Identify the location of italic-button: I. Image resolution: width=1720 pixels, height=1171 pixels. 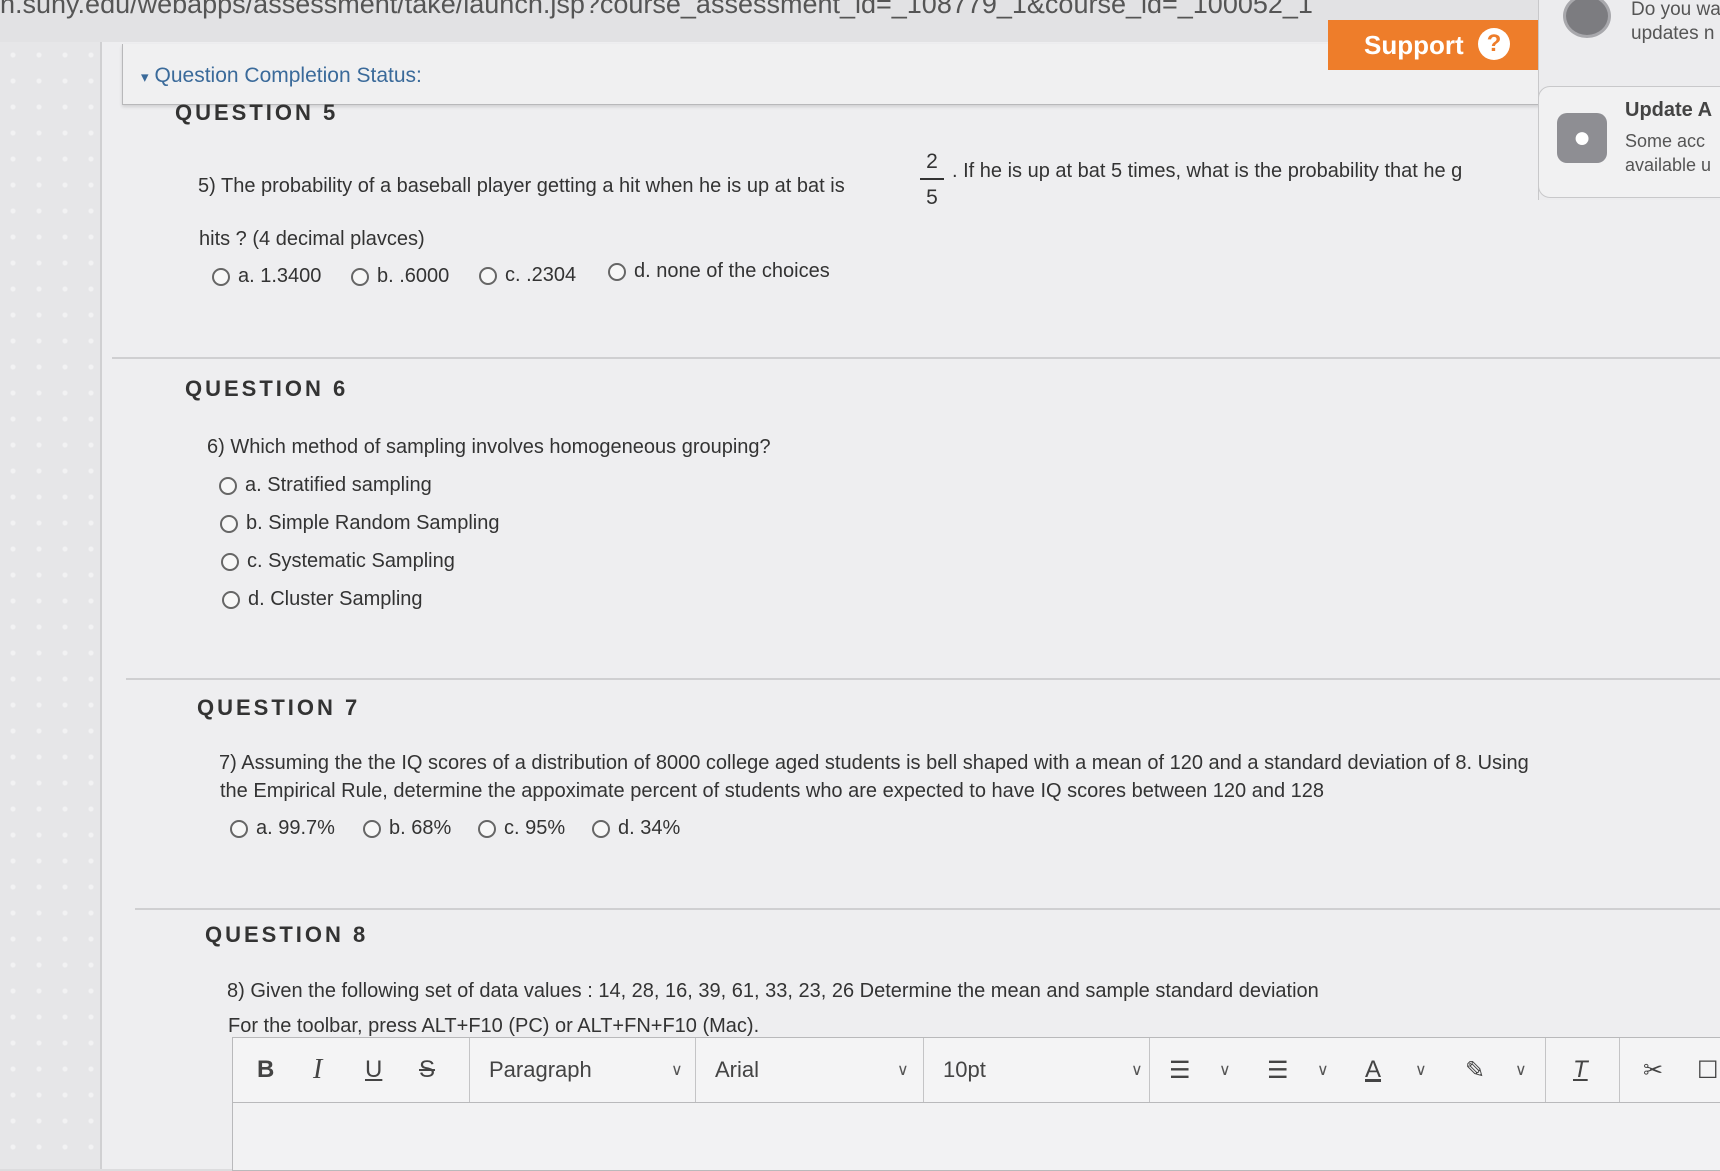
(317, 1070).